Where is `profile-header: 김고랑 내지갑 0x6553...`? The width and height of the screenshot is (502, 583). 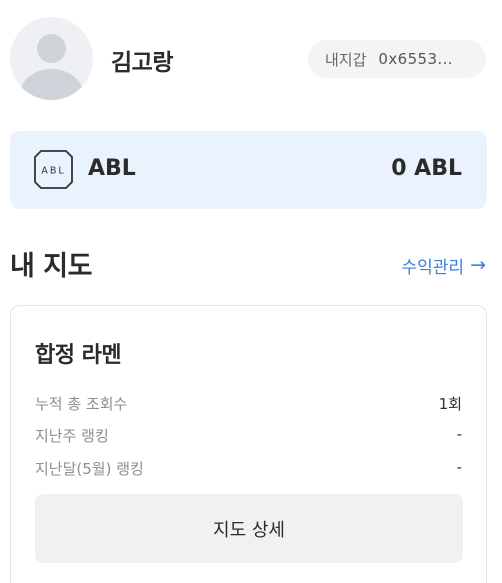 profile-header: 김고랑 내지갑 0x6553... is located at coordinates (249, 59).